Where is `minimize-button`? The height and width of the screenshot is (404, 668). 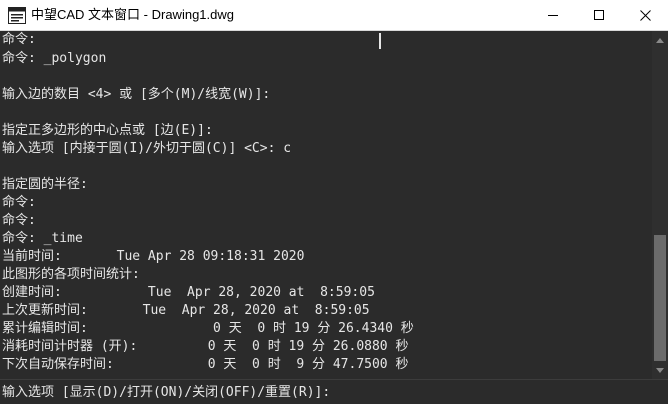 minimize-button is located at coordinates (553, 15).